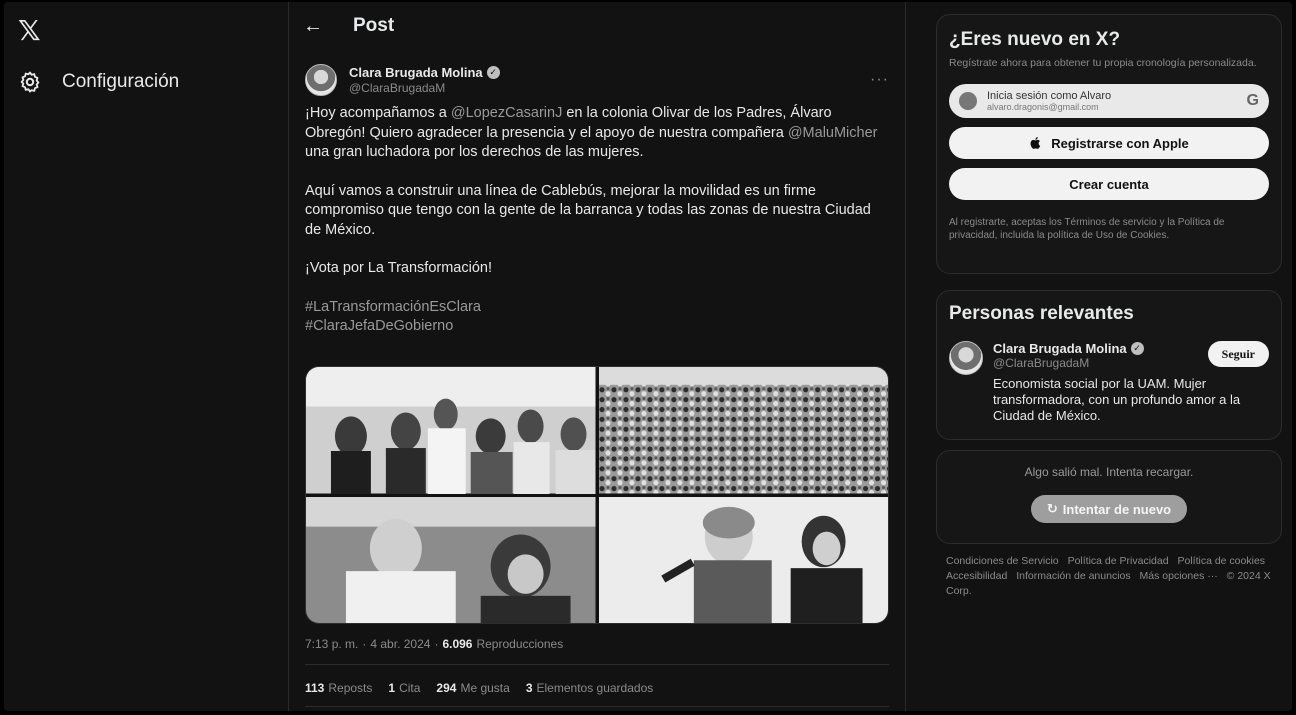  I want to click on footer-link-cookies: Política de cookies, so click(1221, 561).